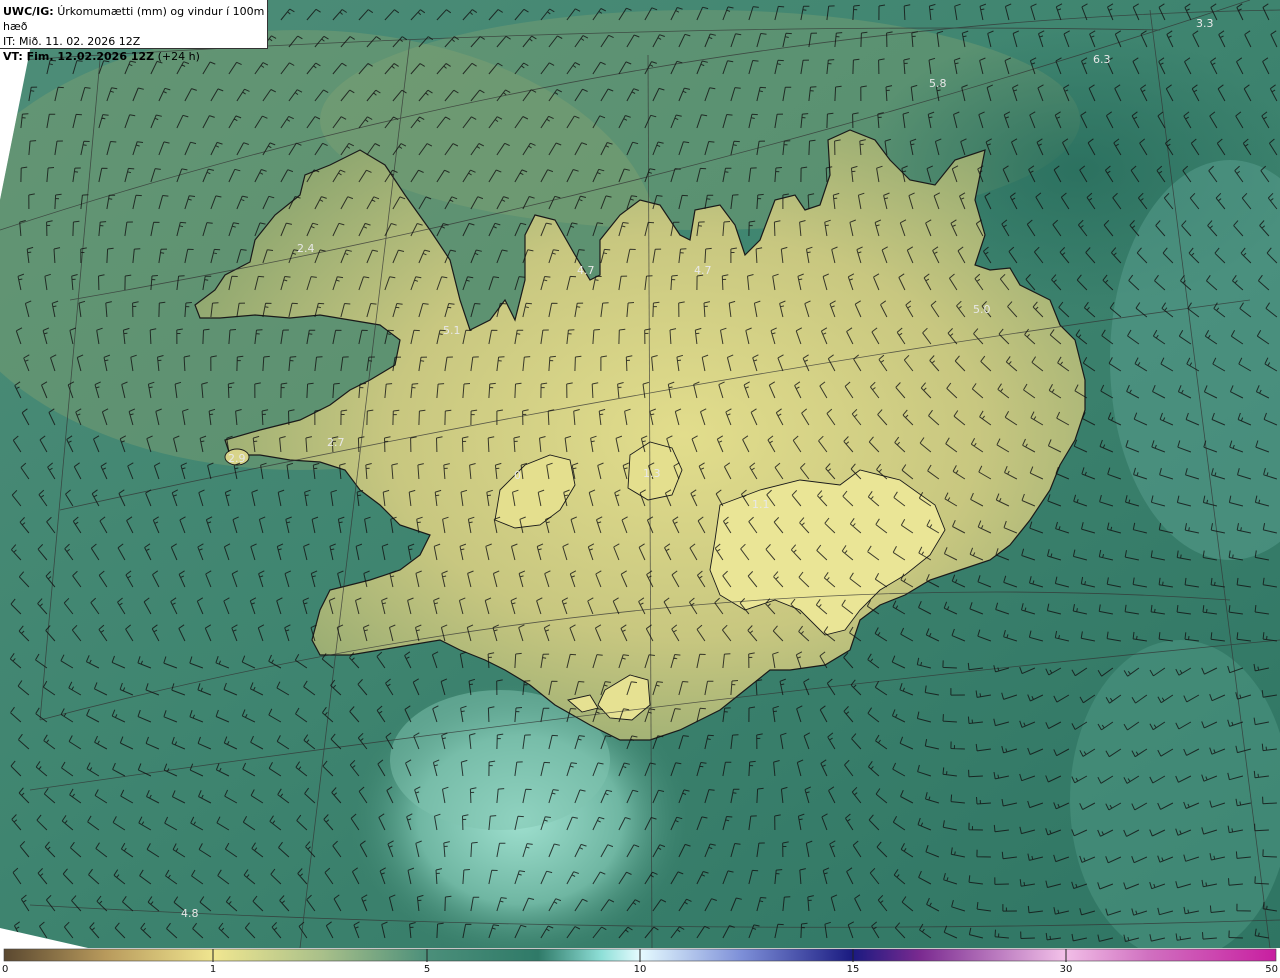 This screenshot has width=1280, height=978. Describe the element at coordinates (517, 475) in the screenshot. I see `value-label: 0` at that location.